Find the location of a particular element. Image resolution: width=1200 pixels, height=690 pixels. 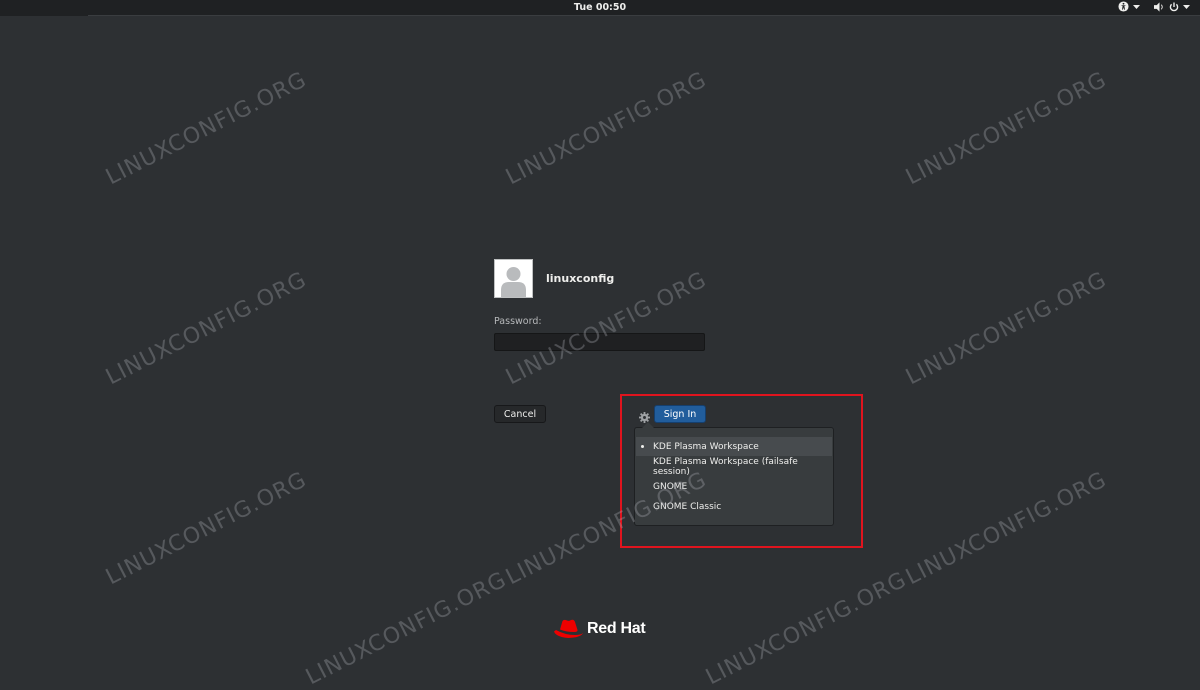

clock: Tue 00:50 is located at coordinates (600, 7).